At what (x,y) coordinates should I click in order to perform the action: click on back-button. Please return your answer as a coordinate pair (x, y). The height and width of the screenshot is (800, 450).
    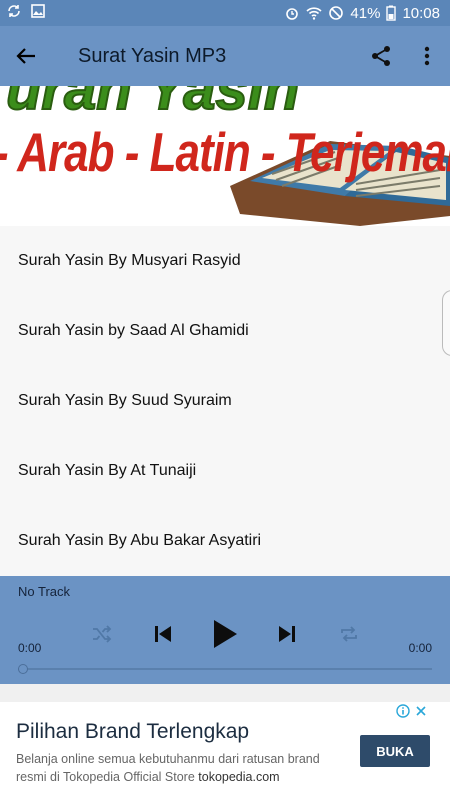
    Looking at the image, I should click on (26, 56).